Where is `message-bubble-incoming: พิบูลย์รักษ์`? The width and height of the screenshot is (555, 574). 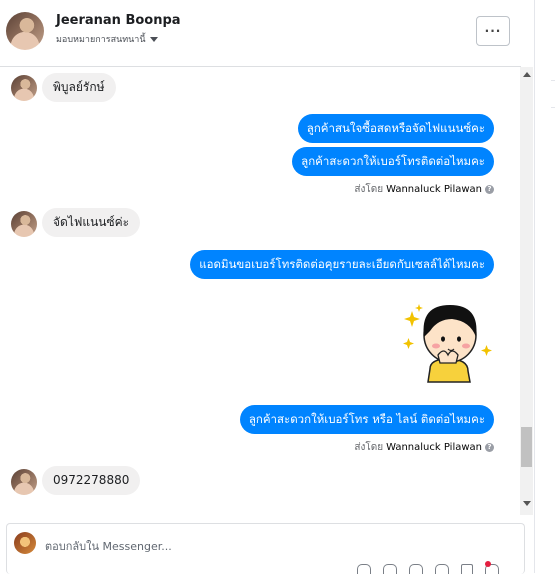 message-bubble-incoming: พิบูลย์รักษ์ is located at coordinates (79, 87).